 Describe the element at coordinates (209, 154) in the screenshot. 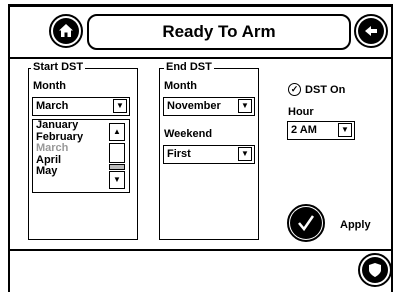

I see `end-weekend-select: First ▼` at that location.